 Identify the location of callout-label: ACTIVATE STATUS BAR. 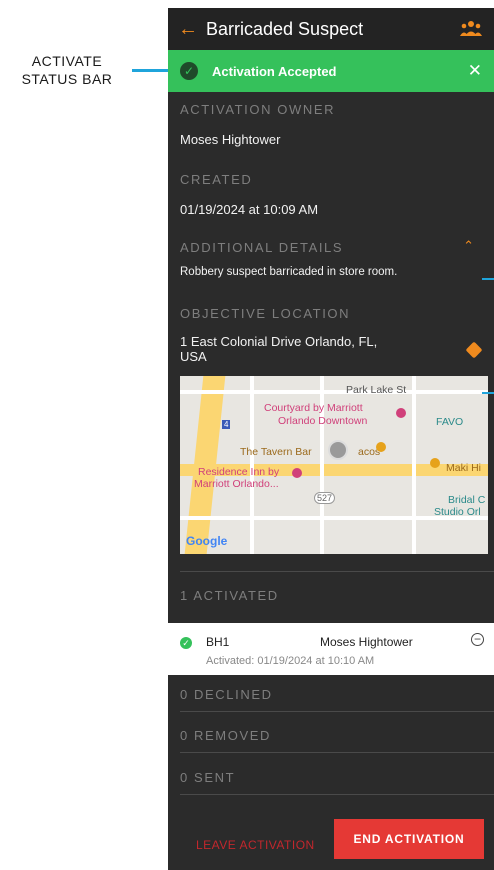
(67, 70).